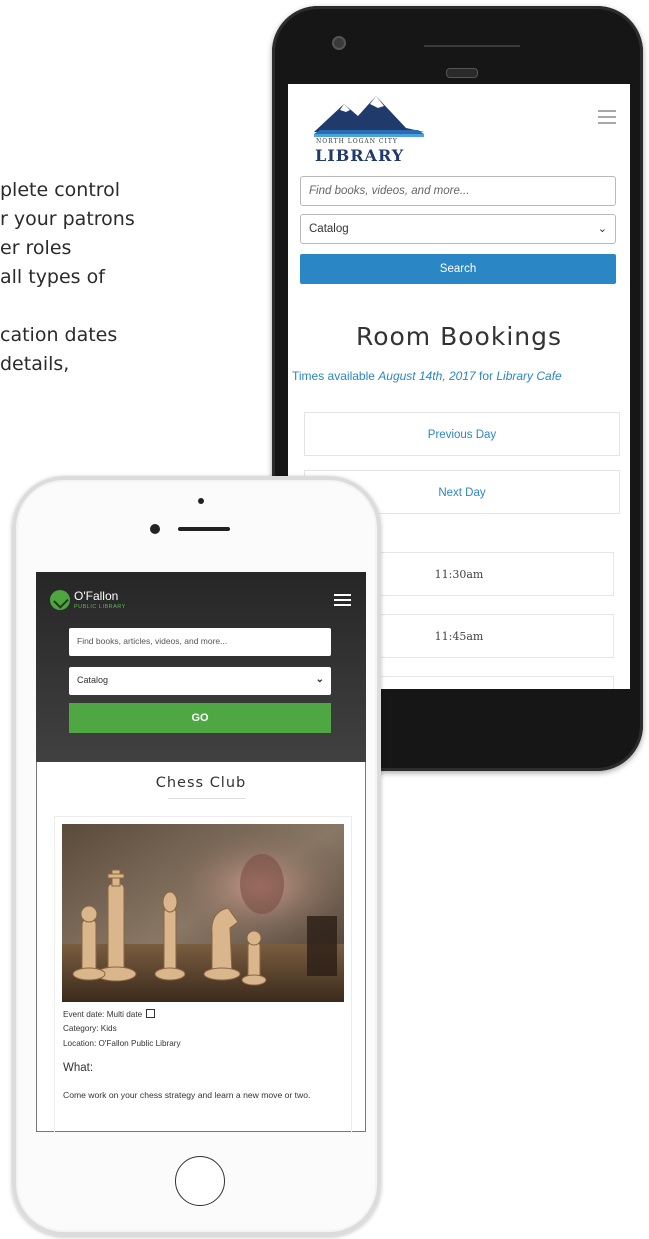  What do you see at coordinates (122, 1043) in the screenshot?
I see `event-location: Location: O'Fallon Public Library` at bounding box center [122, 1043].